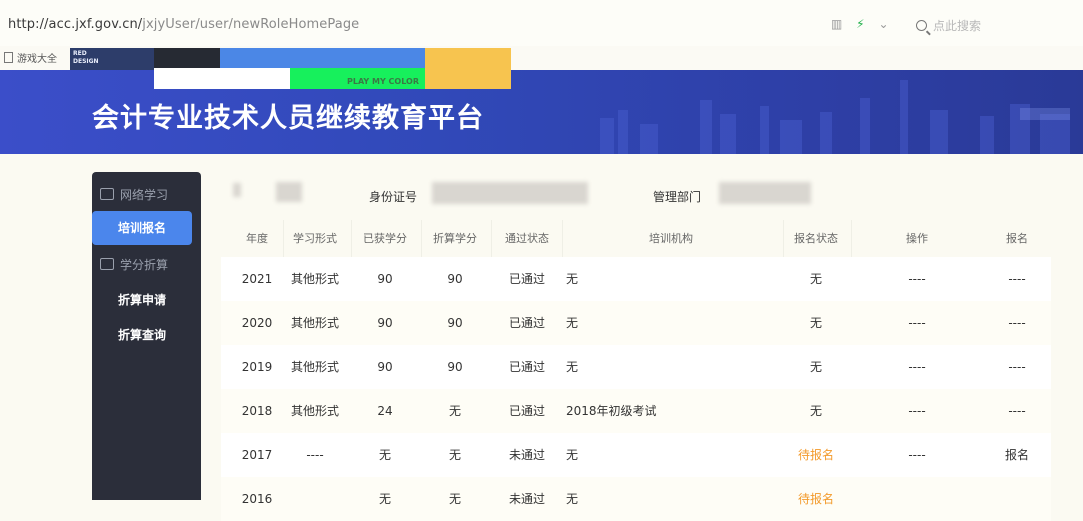 The width and height of the screenshot is (1083, 521). Describe the element at coordinates (37, 59) in the screenshot. I see `bookmark-label: 游戏大全` at that location.